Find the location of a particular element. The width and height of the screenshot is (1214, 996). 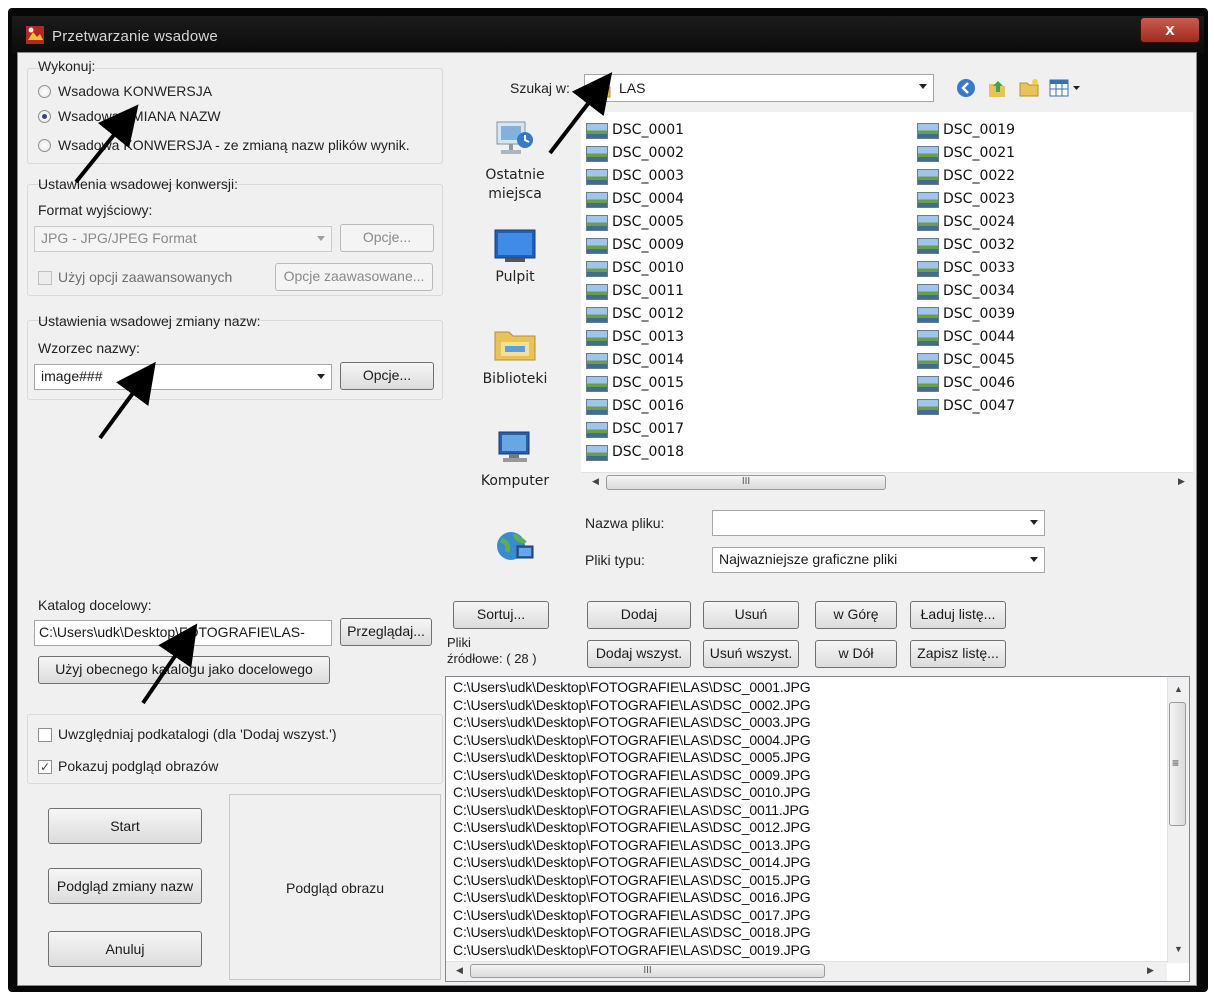

file-item: DSC_0018 is located at coordinates (632, 452).